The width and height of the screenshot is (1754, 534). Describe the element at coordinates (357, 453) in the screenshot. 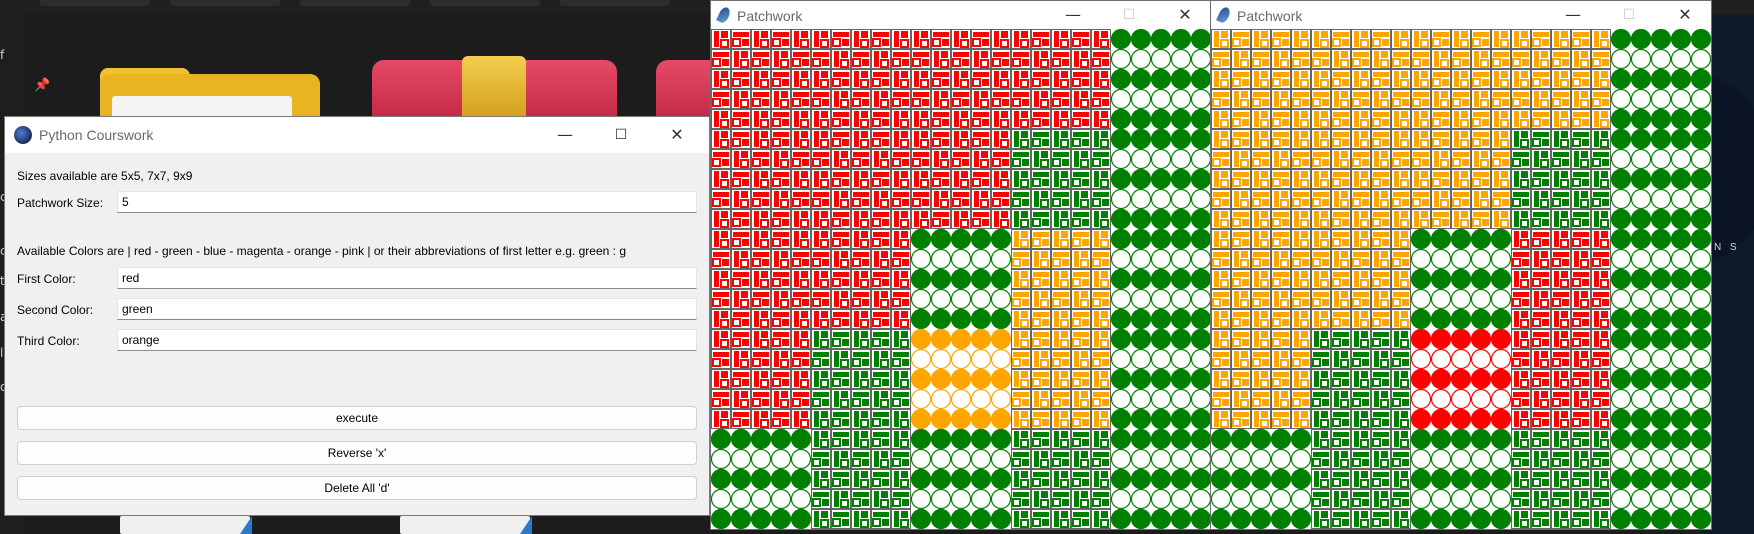

I see `reverse-button: Reverse 'x'` at that location.